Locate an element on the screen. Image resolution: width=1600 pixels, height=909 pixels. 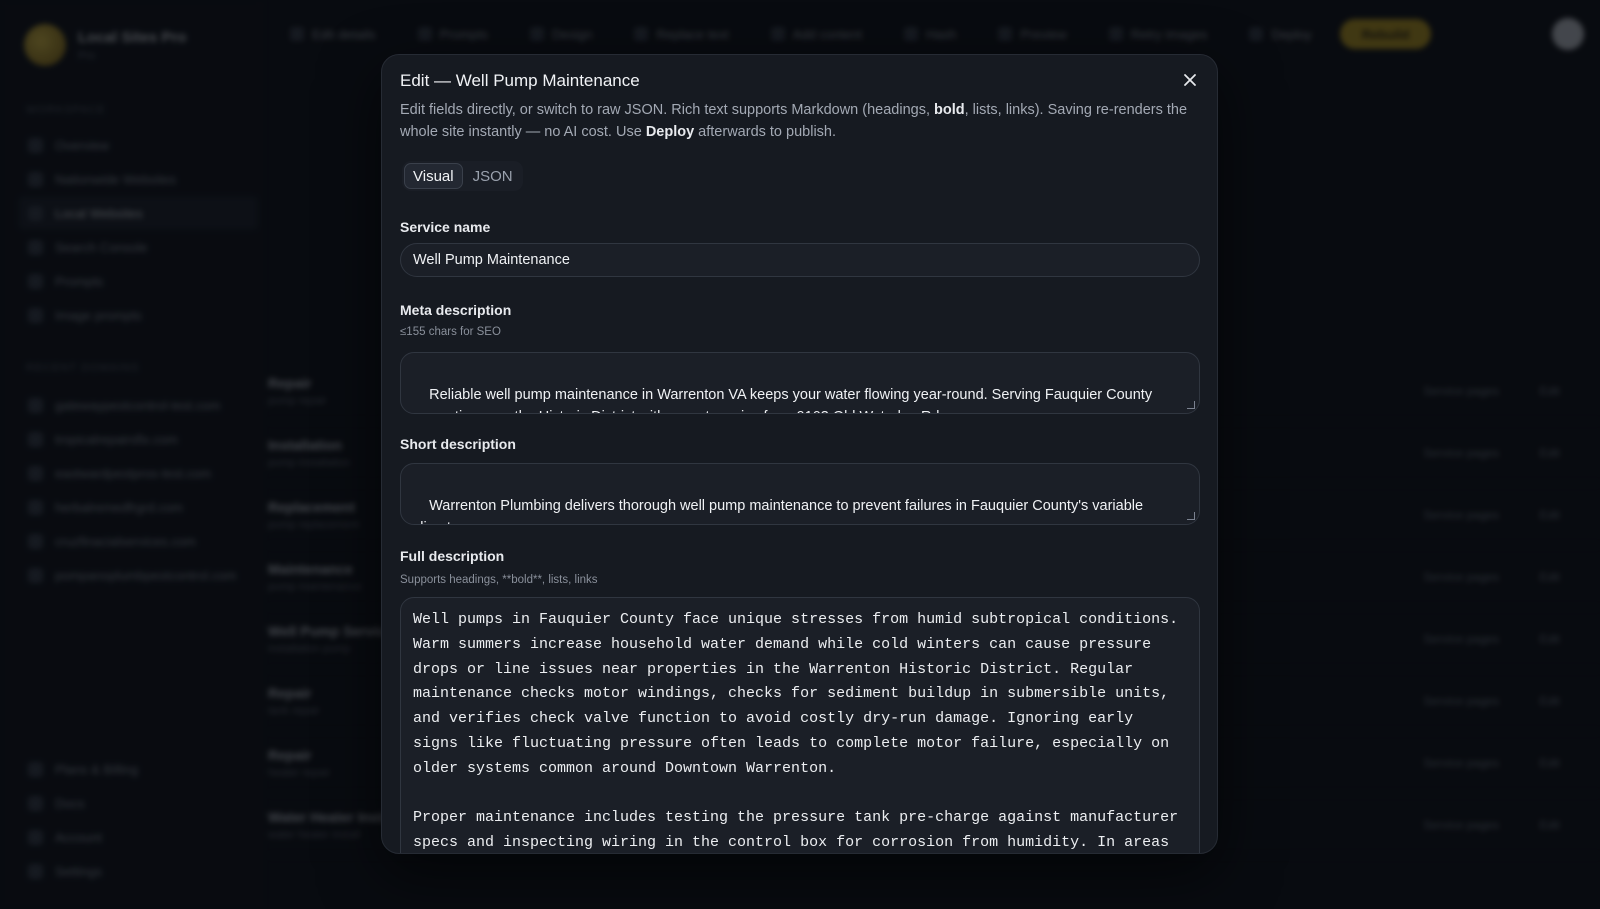
editor-mode-tabs: Visual JSON is located at coordinates (462, 176).